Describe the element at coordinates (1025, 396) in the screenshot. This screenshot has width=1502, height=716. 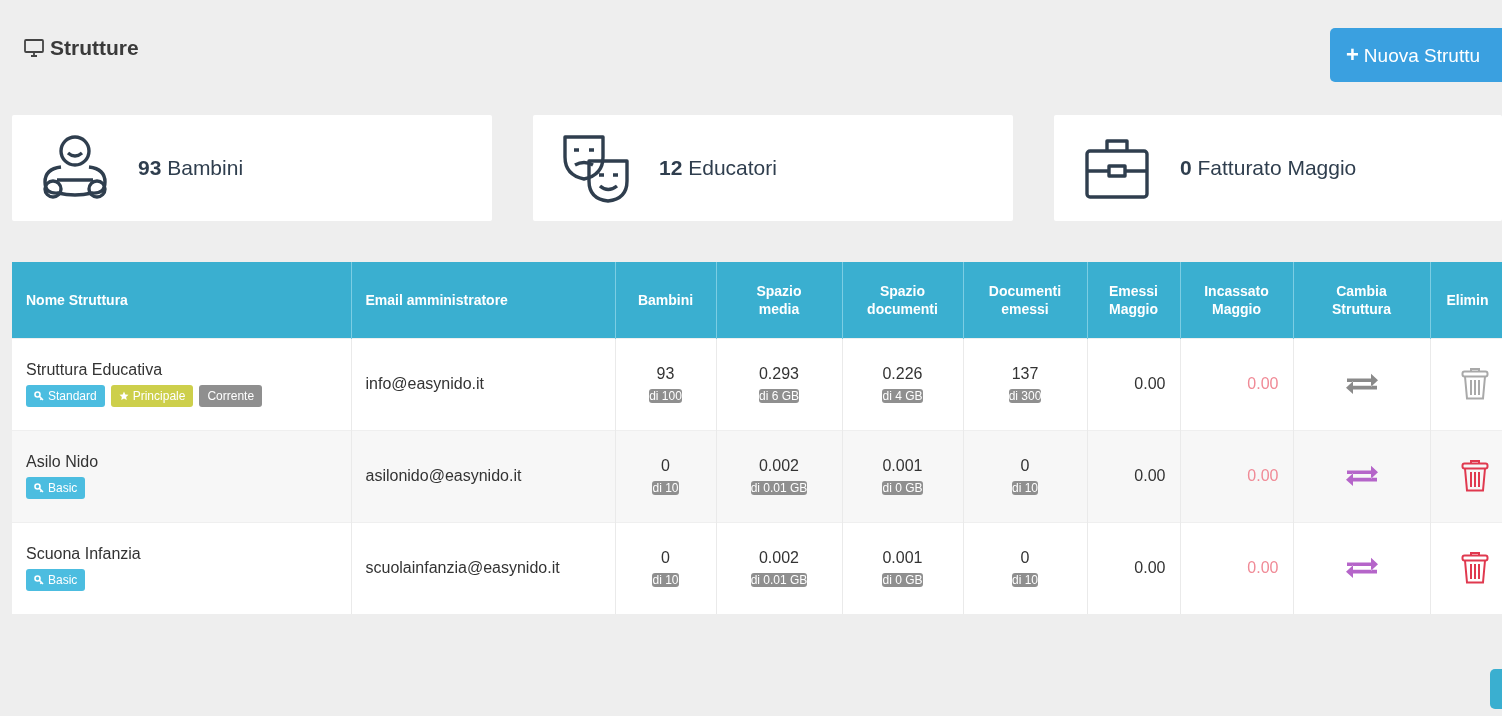
I see `limit-badge: di 300` at that location.